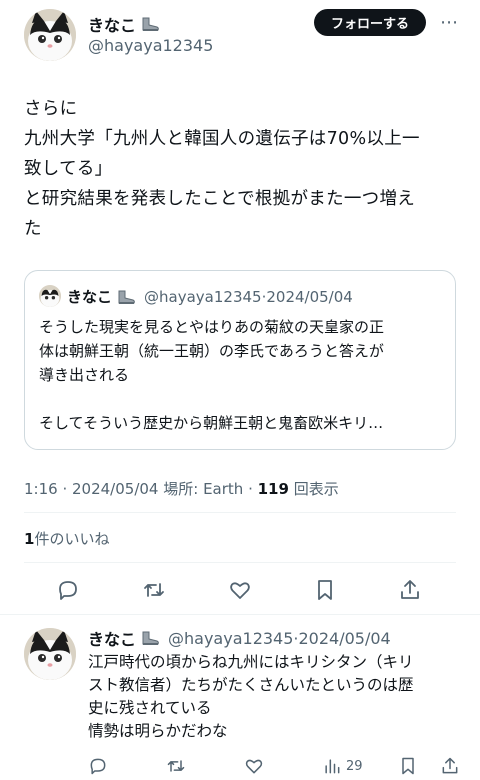  I want to click on author-name-row: きなこ, so click(124, 24).